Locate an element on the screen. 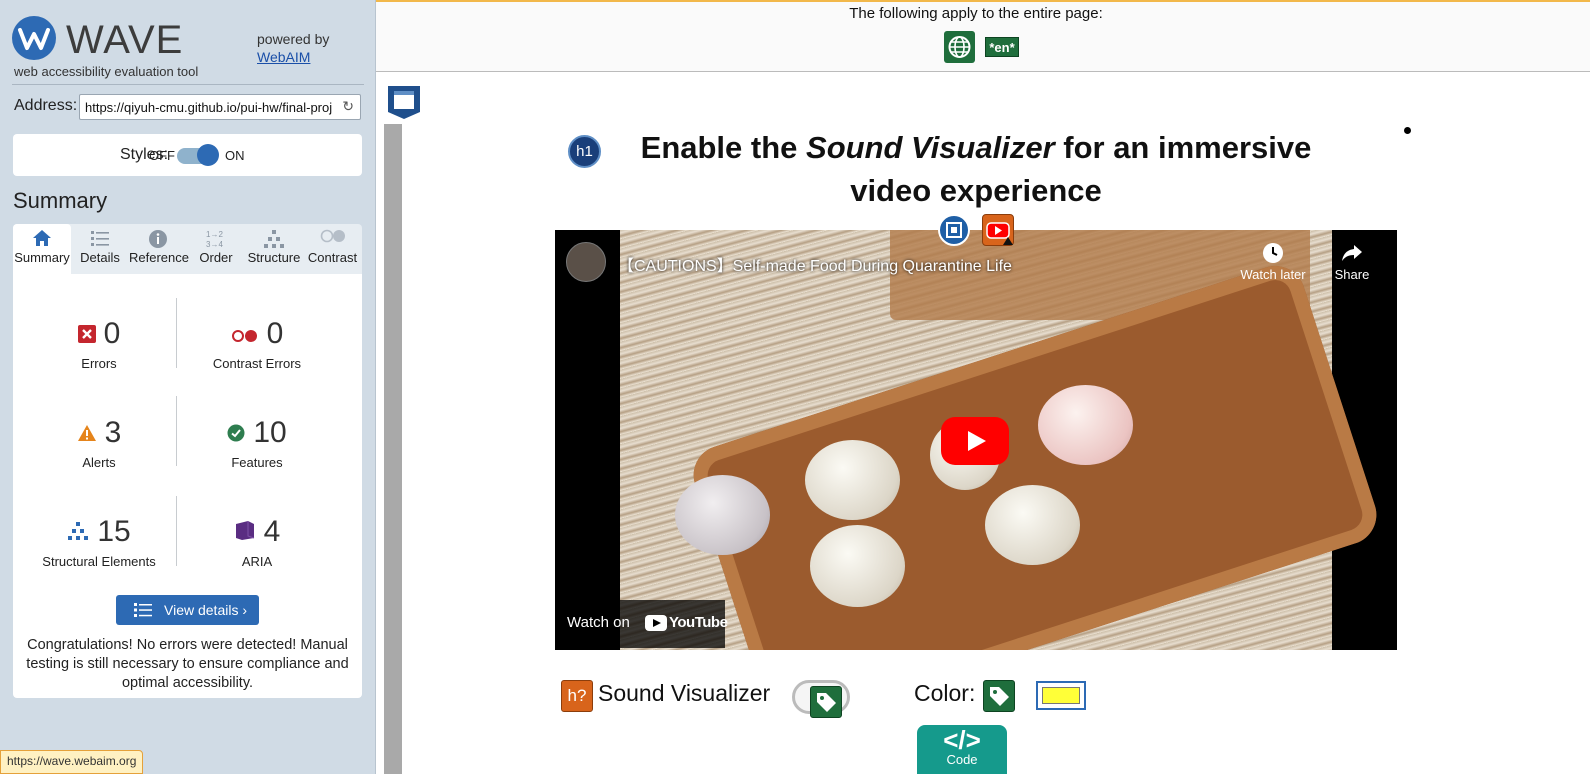 The height and width of the screenshot is (774, 1590). errors-label: Errors is located at coordinates (99, 363).